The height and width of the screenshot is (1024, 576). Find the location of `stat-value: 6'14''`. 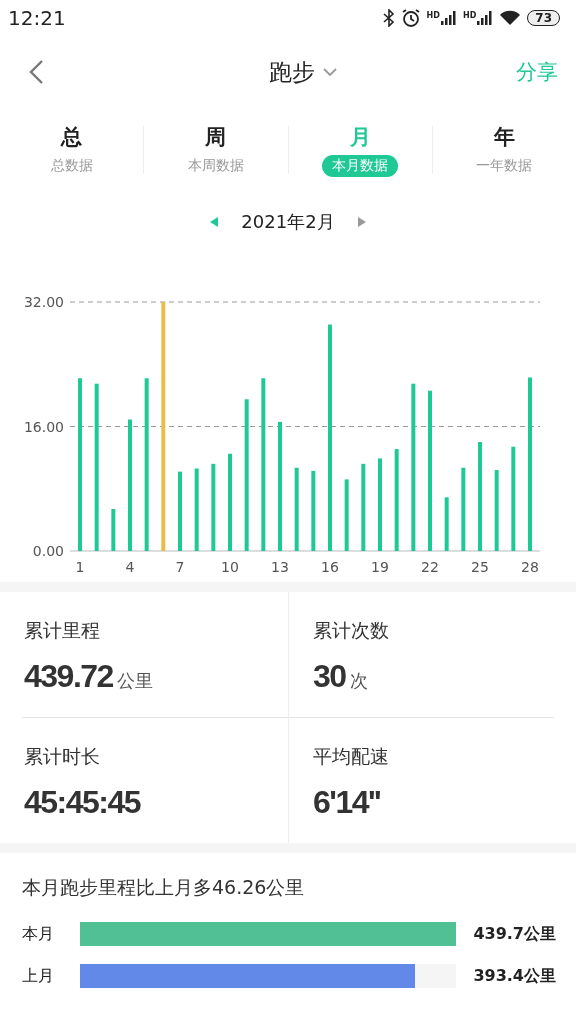

stat-value: 6'14'' is located at coordinates (347, 802).